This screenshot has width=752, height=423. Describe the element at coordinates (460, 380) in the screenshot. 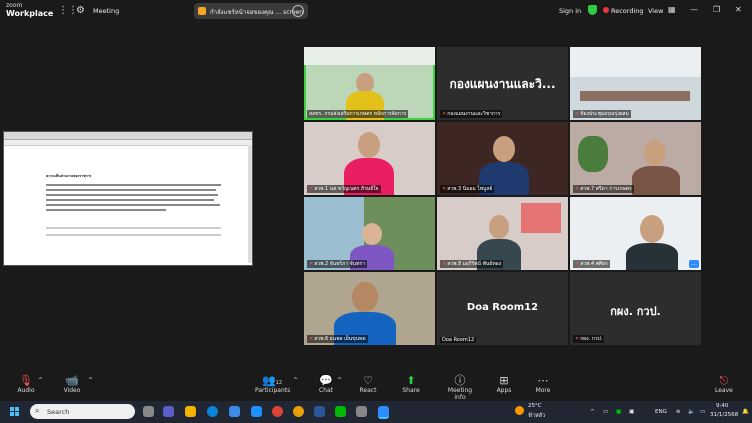

I see `info-icon: ⓘ` at that location.